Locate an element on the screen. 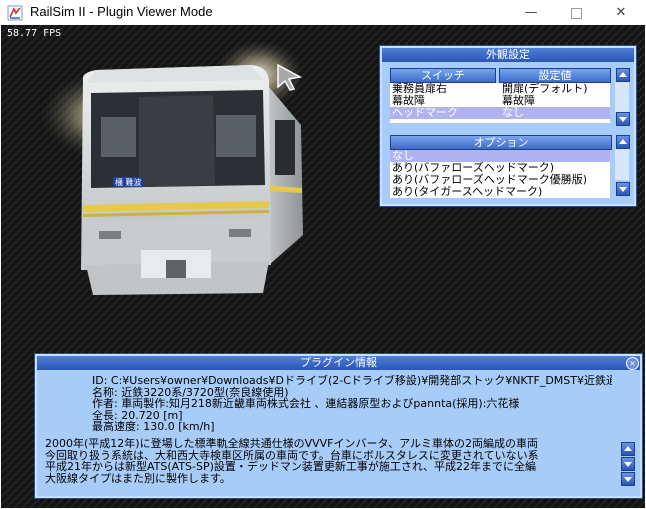  options-scroll-down-button is located at coordinates (623, 189).